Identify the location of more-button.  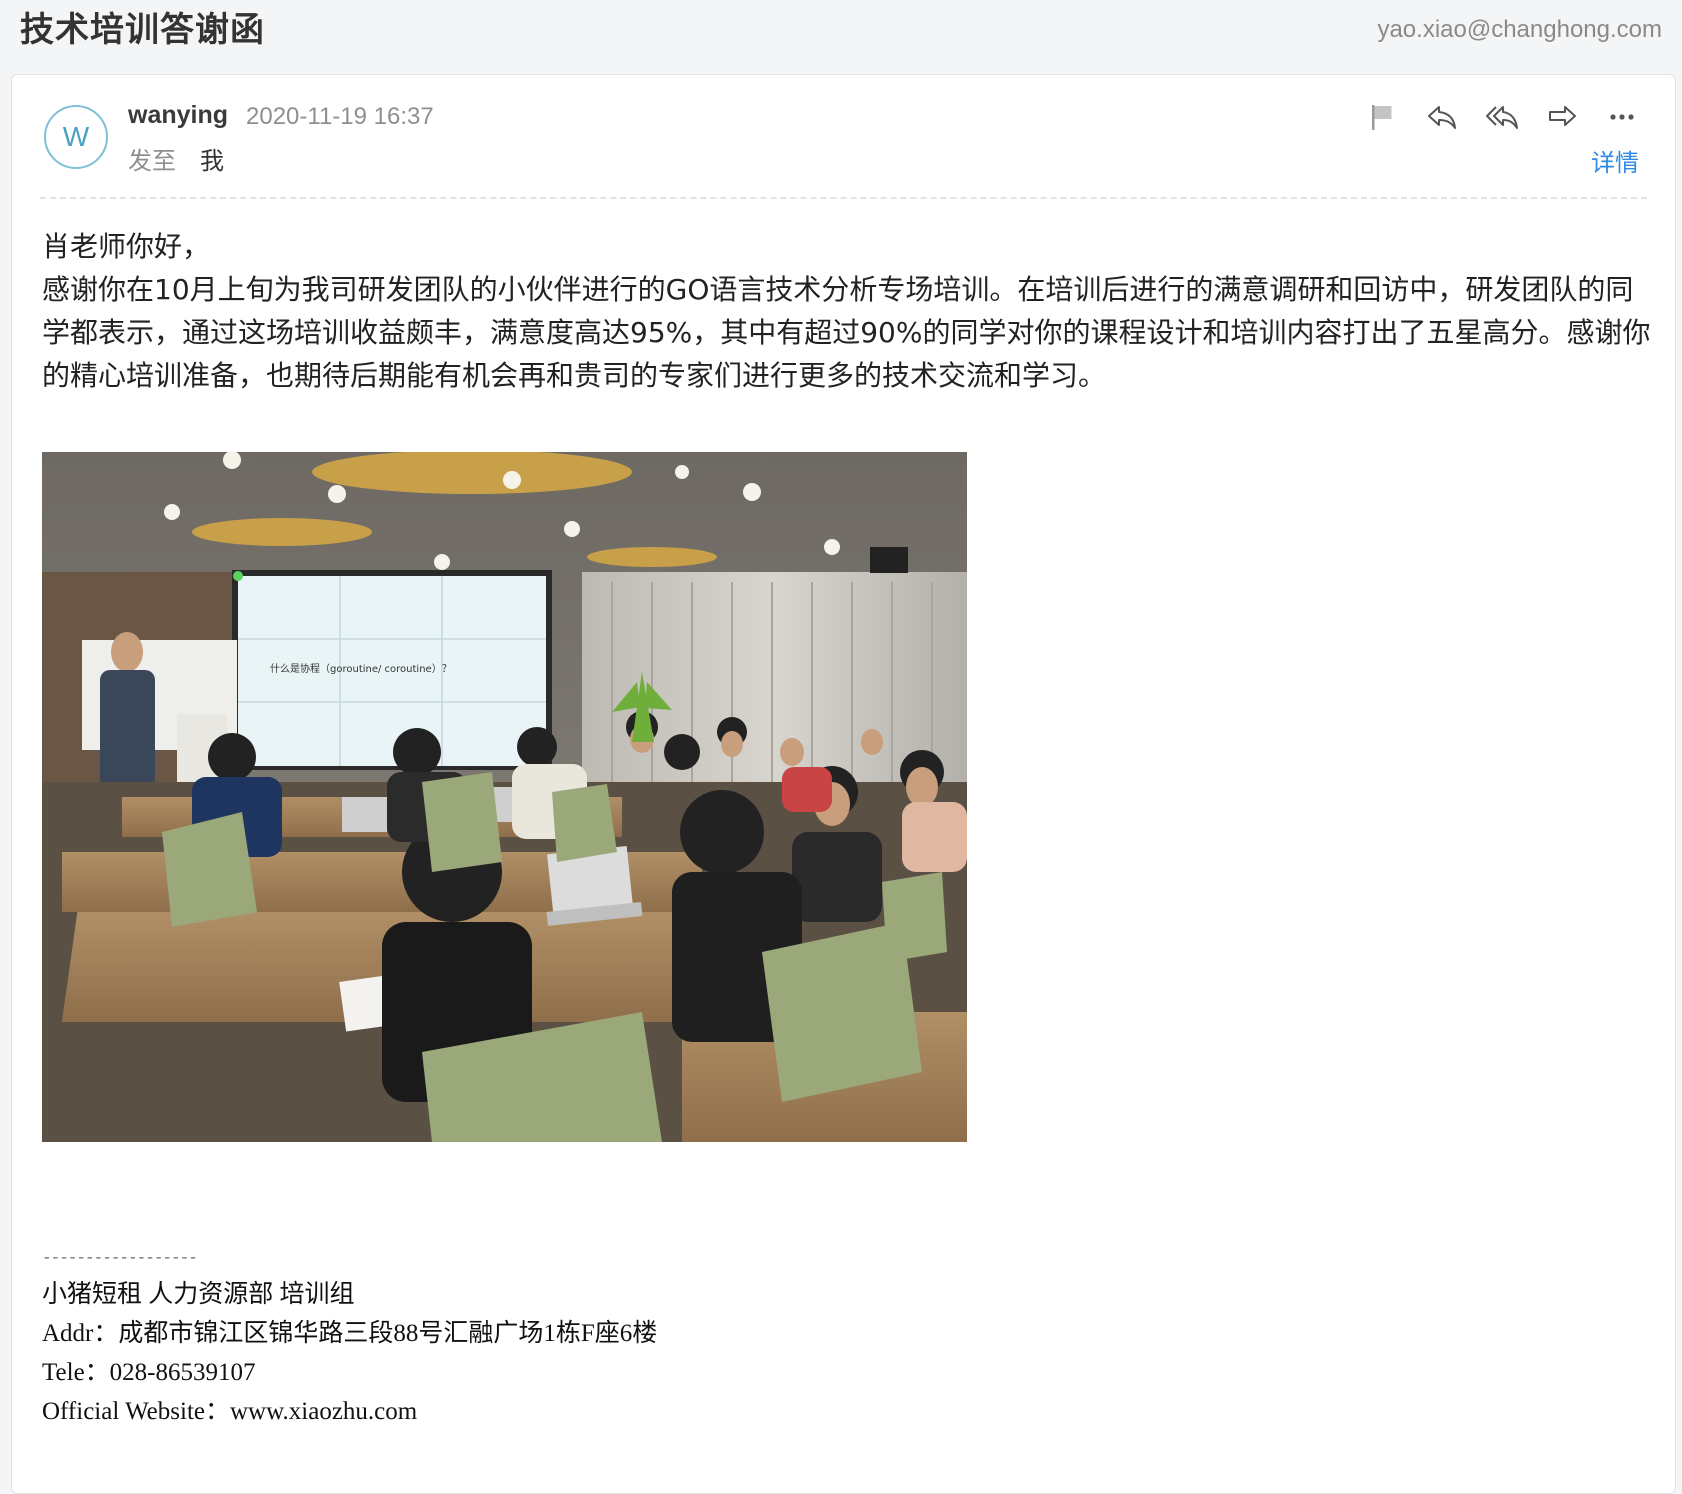
(1622, 117).